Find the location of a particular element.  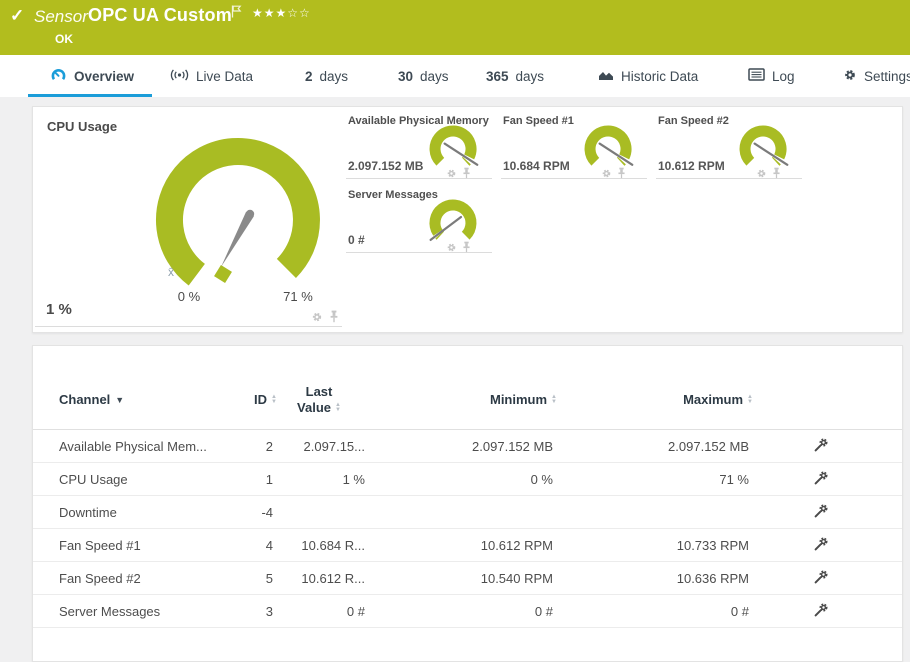

tab-historic-data: Historic Data is located at coordinates (648, 76).